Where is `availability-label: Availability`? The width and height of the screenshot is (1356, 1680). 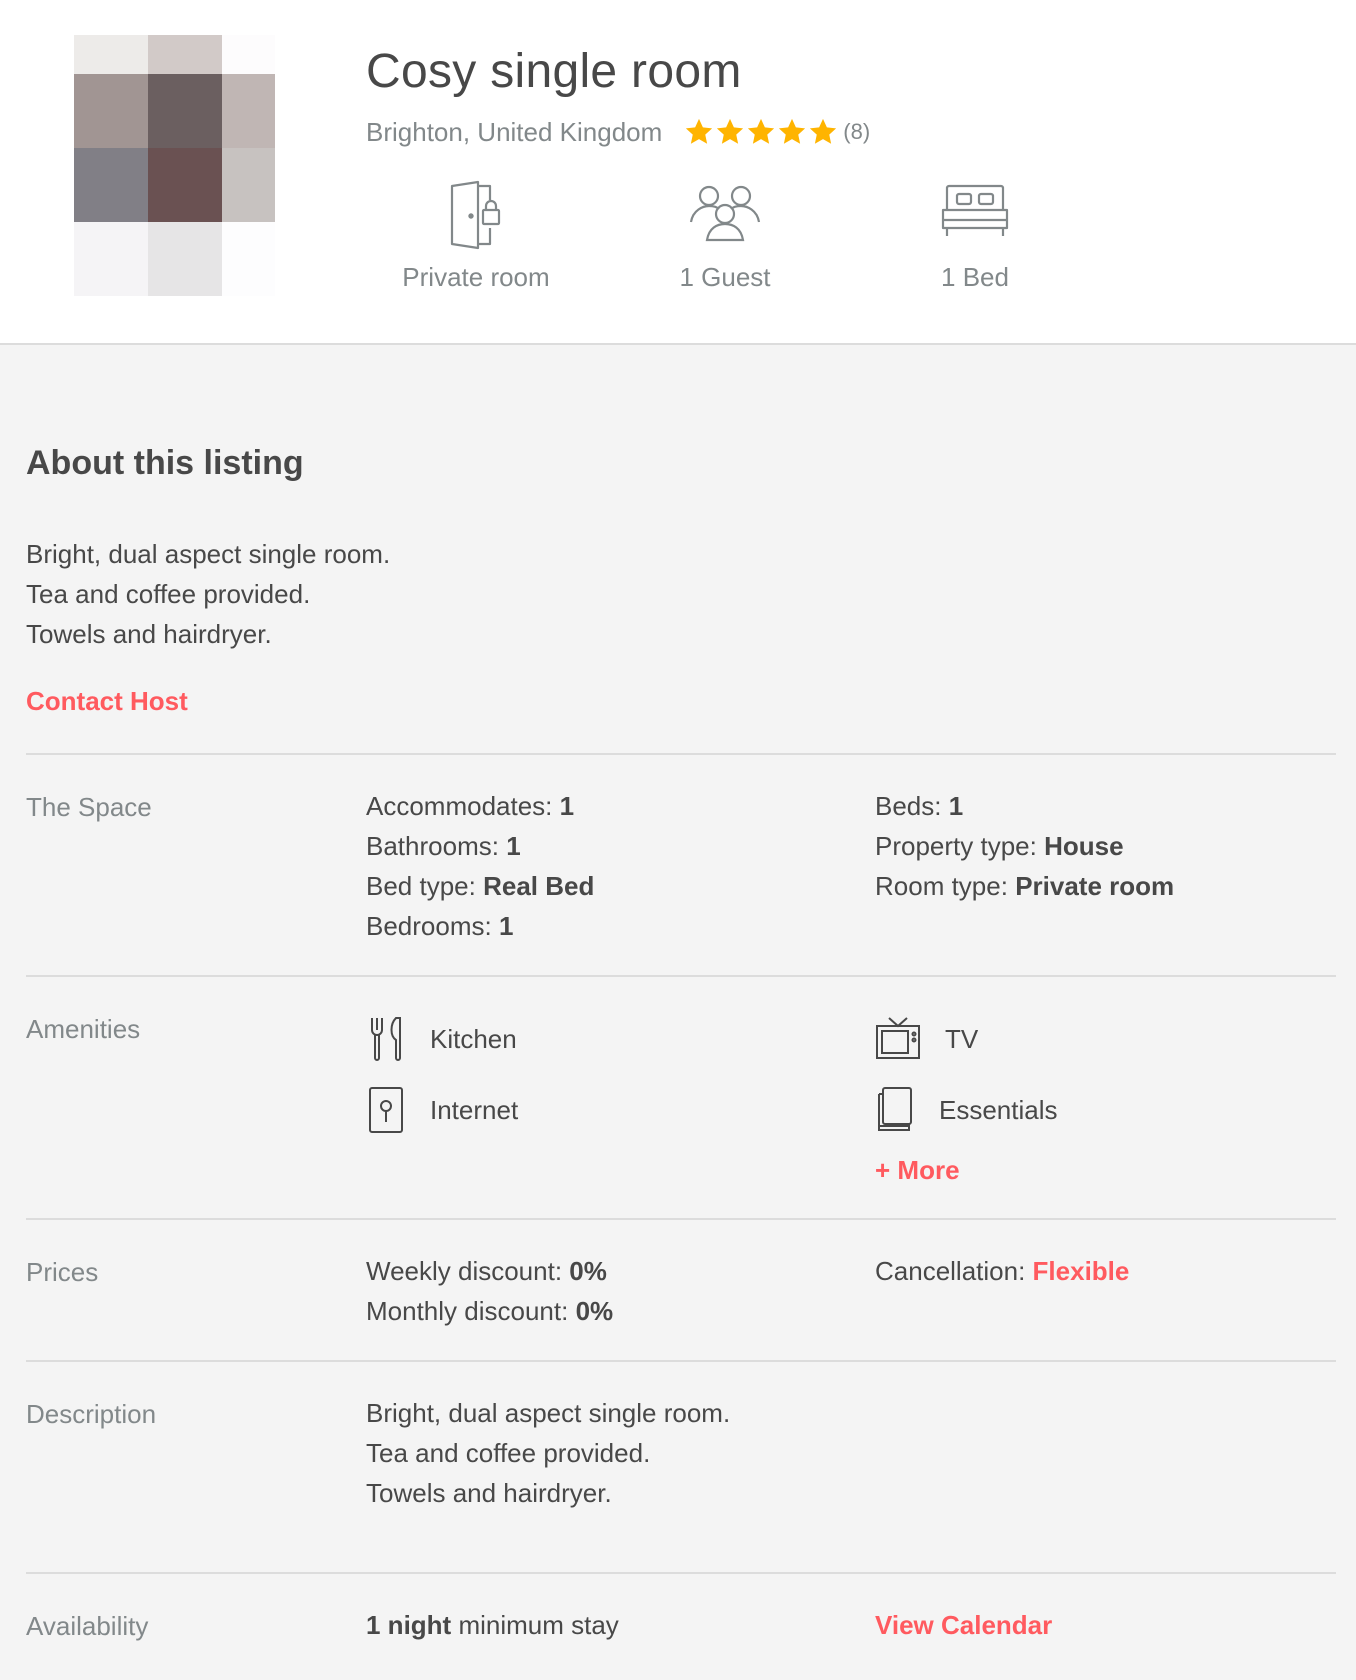
availability-label: Availability is located at coordinates (87, 1626).